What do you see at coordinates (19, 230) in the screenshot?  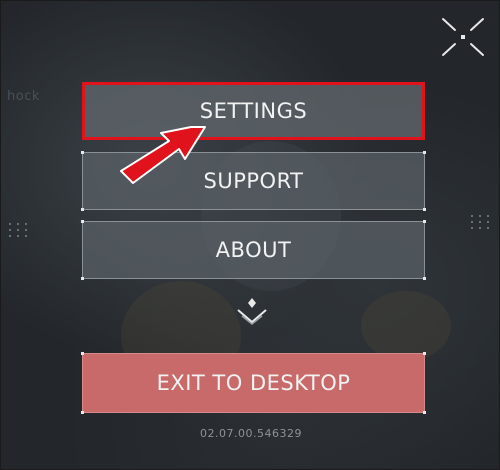 I see `decorative-dots-left` at bounding box center [19, 230].